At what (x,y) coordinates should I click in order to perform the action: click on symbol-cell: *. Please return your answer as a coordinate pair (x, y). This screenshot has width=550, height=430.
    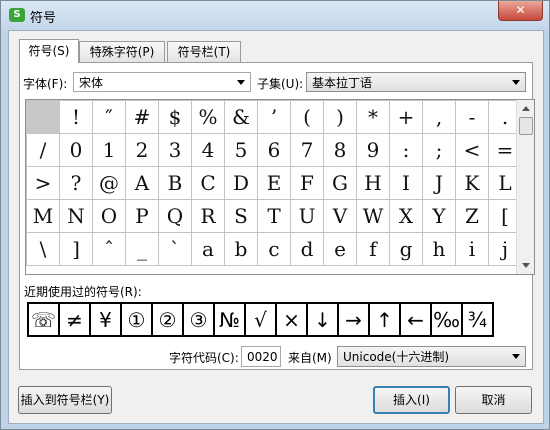
    Looking at the image, I should click on (373, 117).